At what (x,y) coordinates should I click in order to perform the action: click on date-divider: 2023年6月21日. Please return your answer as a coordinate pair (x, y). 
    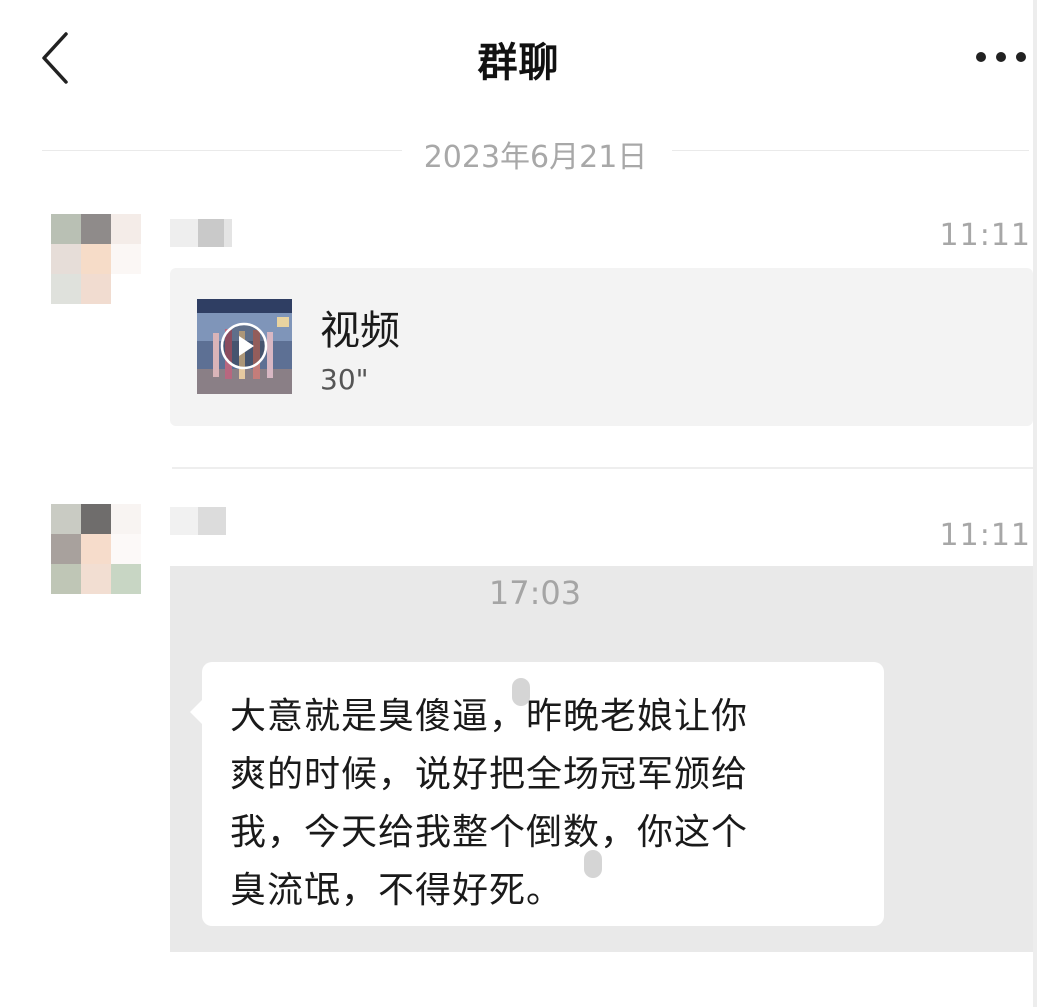
    Looking at the image, I should click on (535, 151).